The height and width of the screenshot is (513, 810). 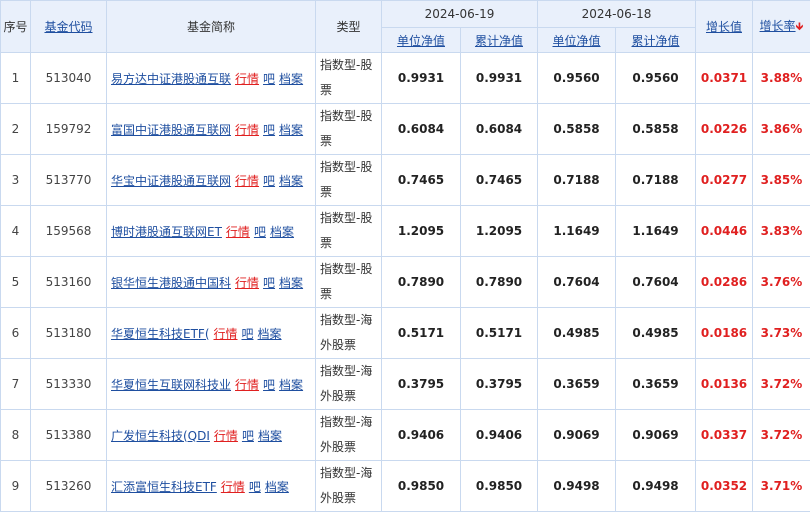 I want to click on fund-name-link: 易方达中证港股通互联, so click(x=171, y=79).